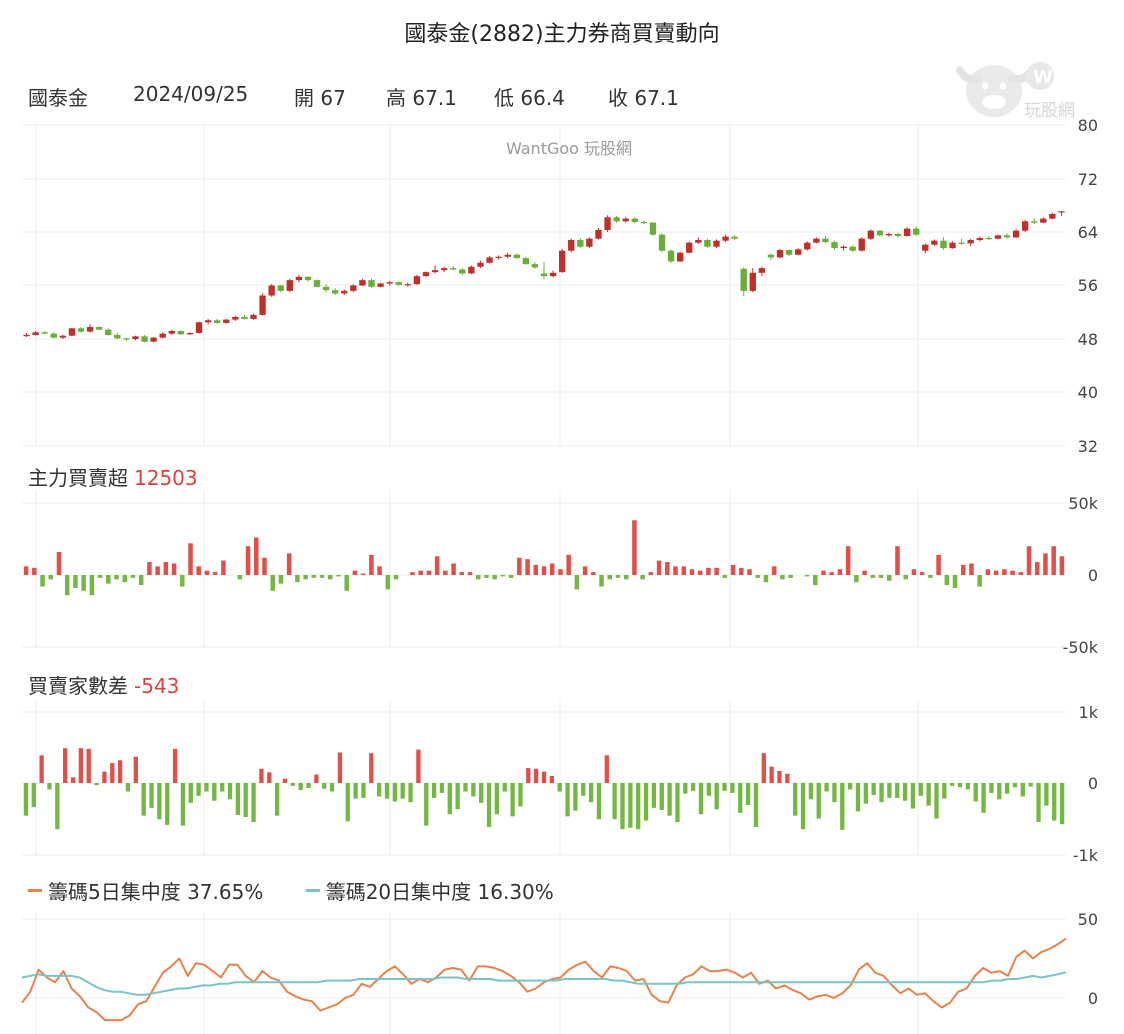  What do you see at coordinates (1088, 919) in the screenshot?
I see `y-tick-label: 50` at bounding box center [1088, 919].